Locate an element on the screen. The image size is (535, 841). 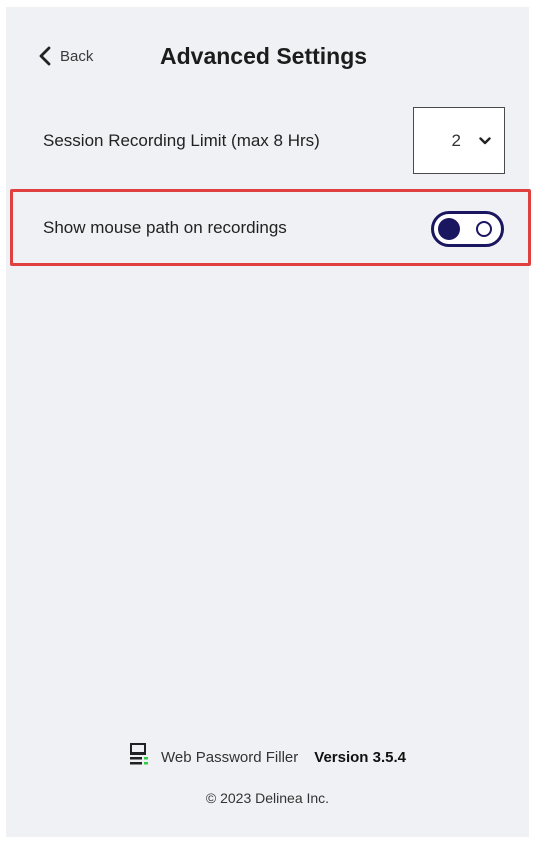
version-label: Version 3.5.4 is located at coordinates (360, 757).